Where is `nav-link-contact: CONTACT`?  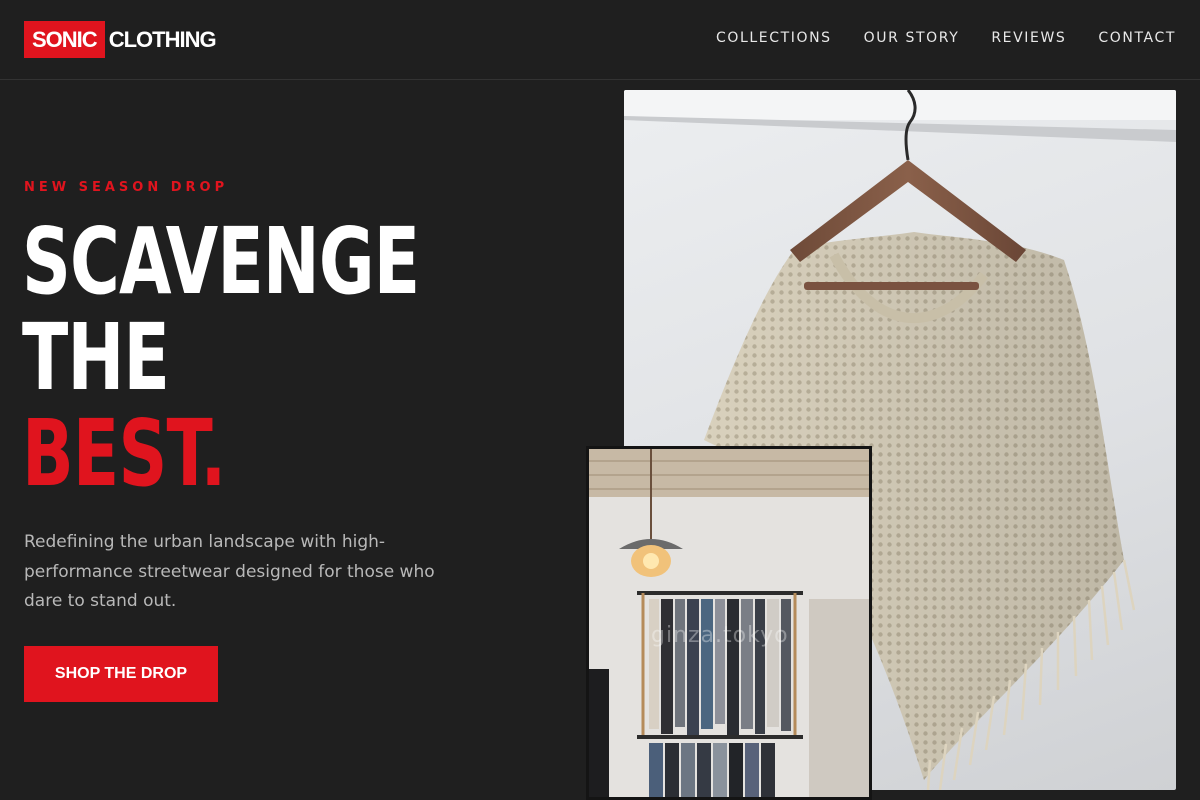 nav-link-contact: CONTACT is located at coordinates (1137, 38).